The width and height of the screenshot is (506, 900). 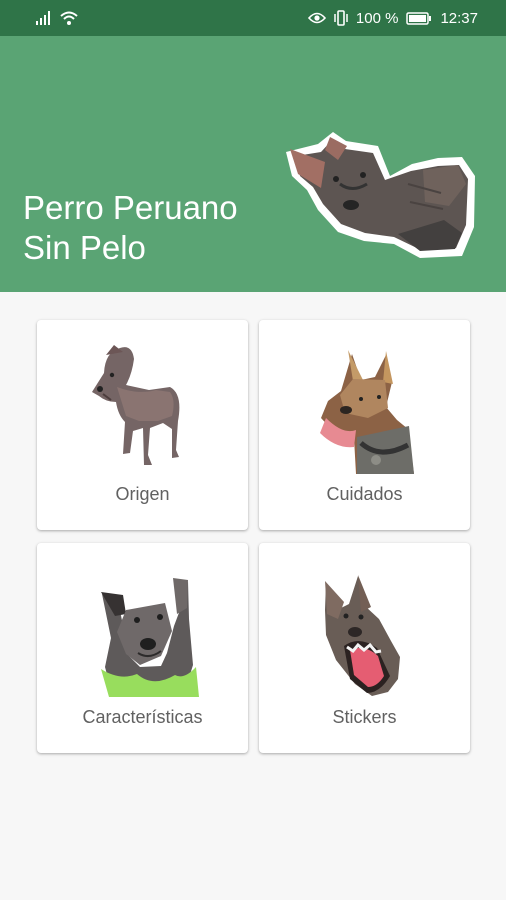 I want to click on origen-card: Origen, so click(x=142, y=425).